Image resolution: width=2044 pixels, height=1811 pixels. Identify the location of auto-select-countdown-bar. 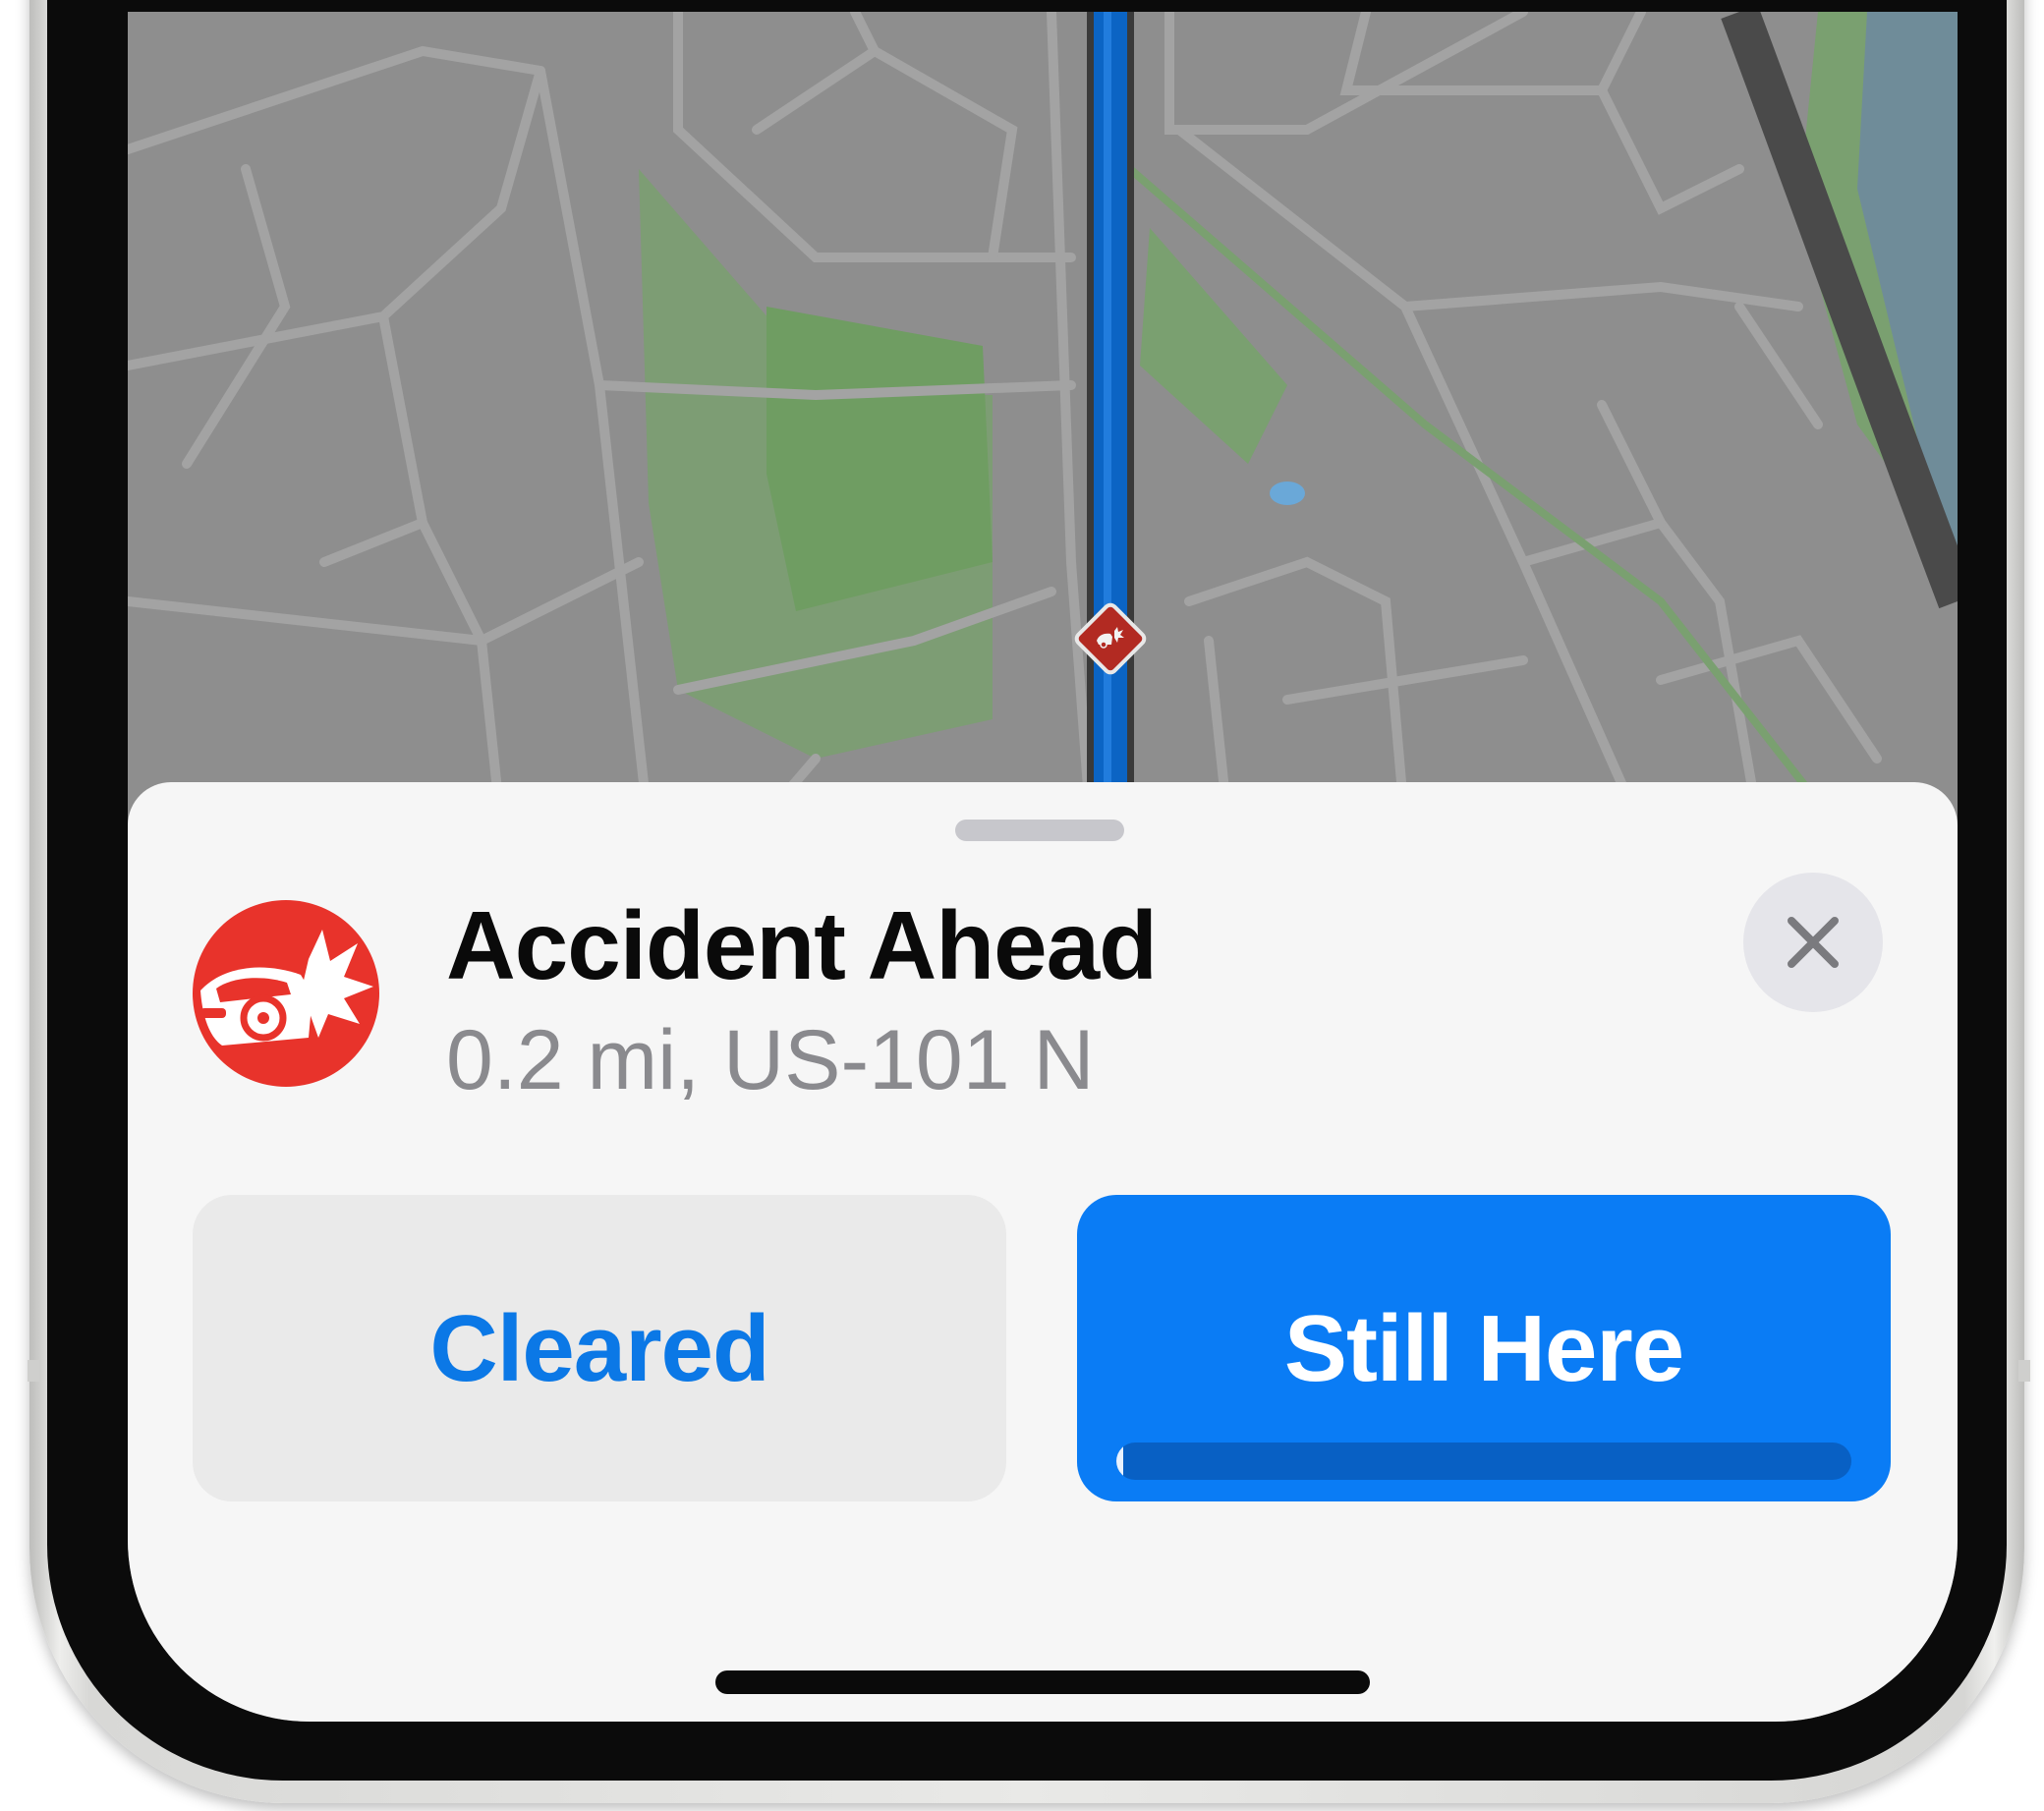
(1483, 1461).